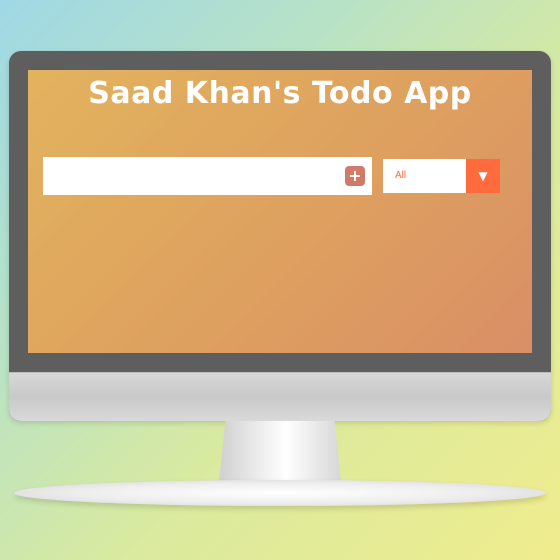 This screenshot has width=560, height=560. Describe the element at coordinates (188, 176) in the screenshot. I see `todo-input` at that location.